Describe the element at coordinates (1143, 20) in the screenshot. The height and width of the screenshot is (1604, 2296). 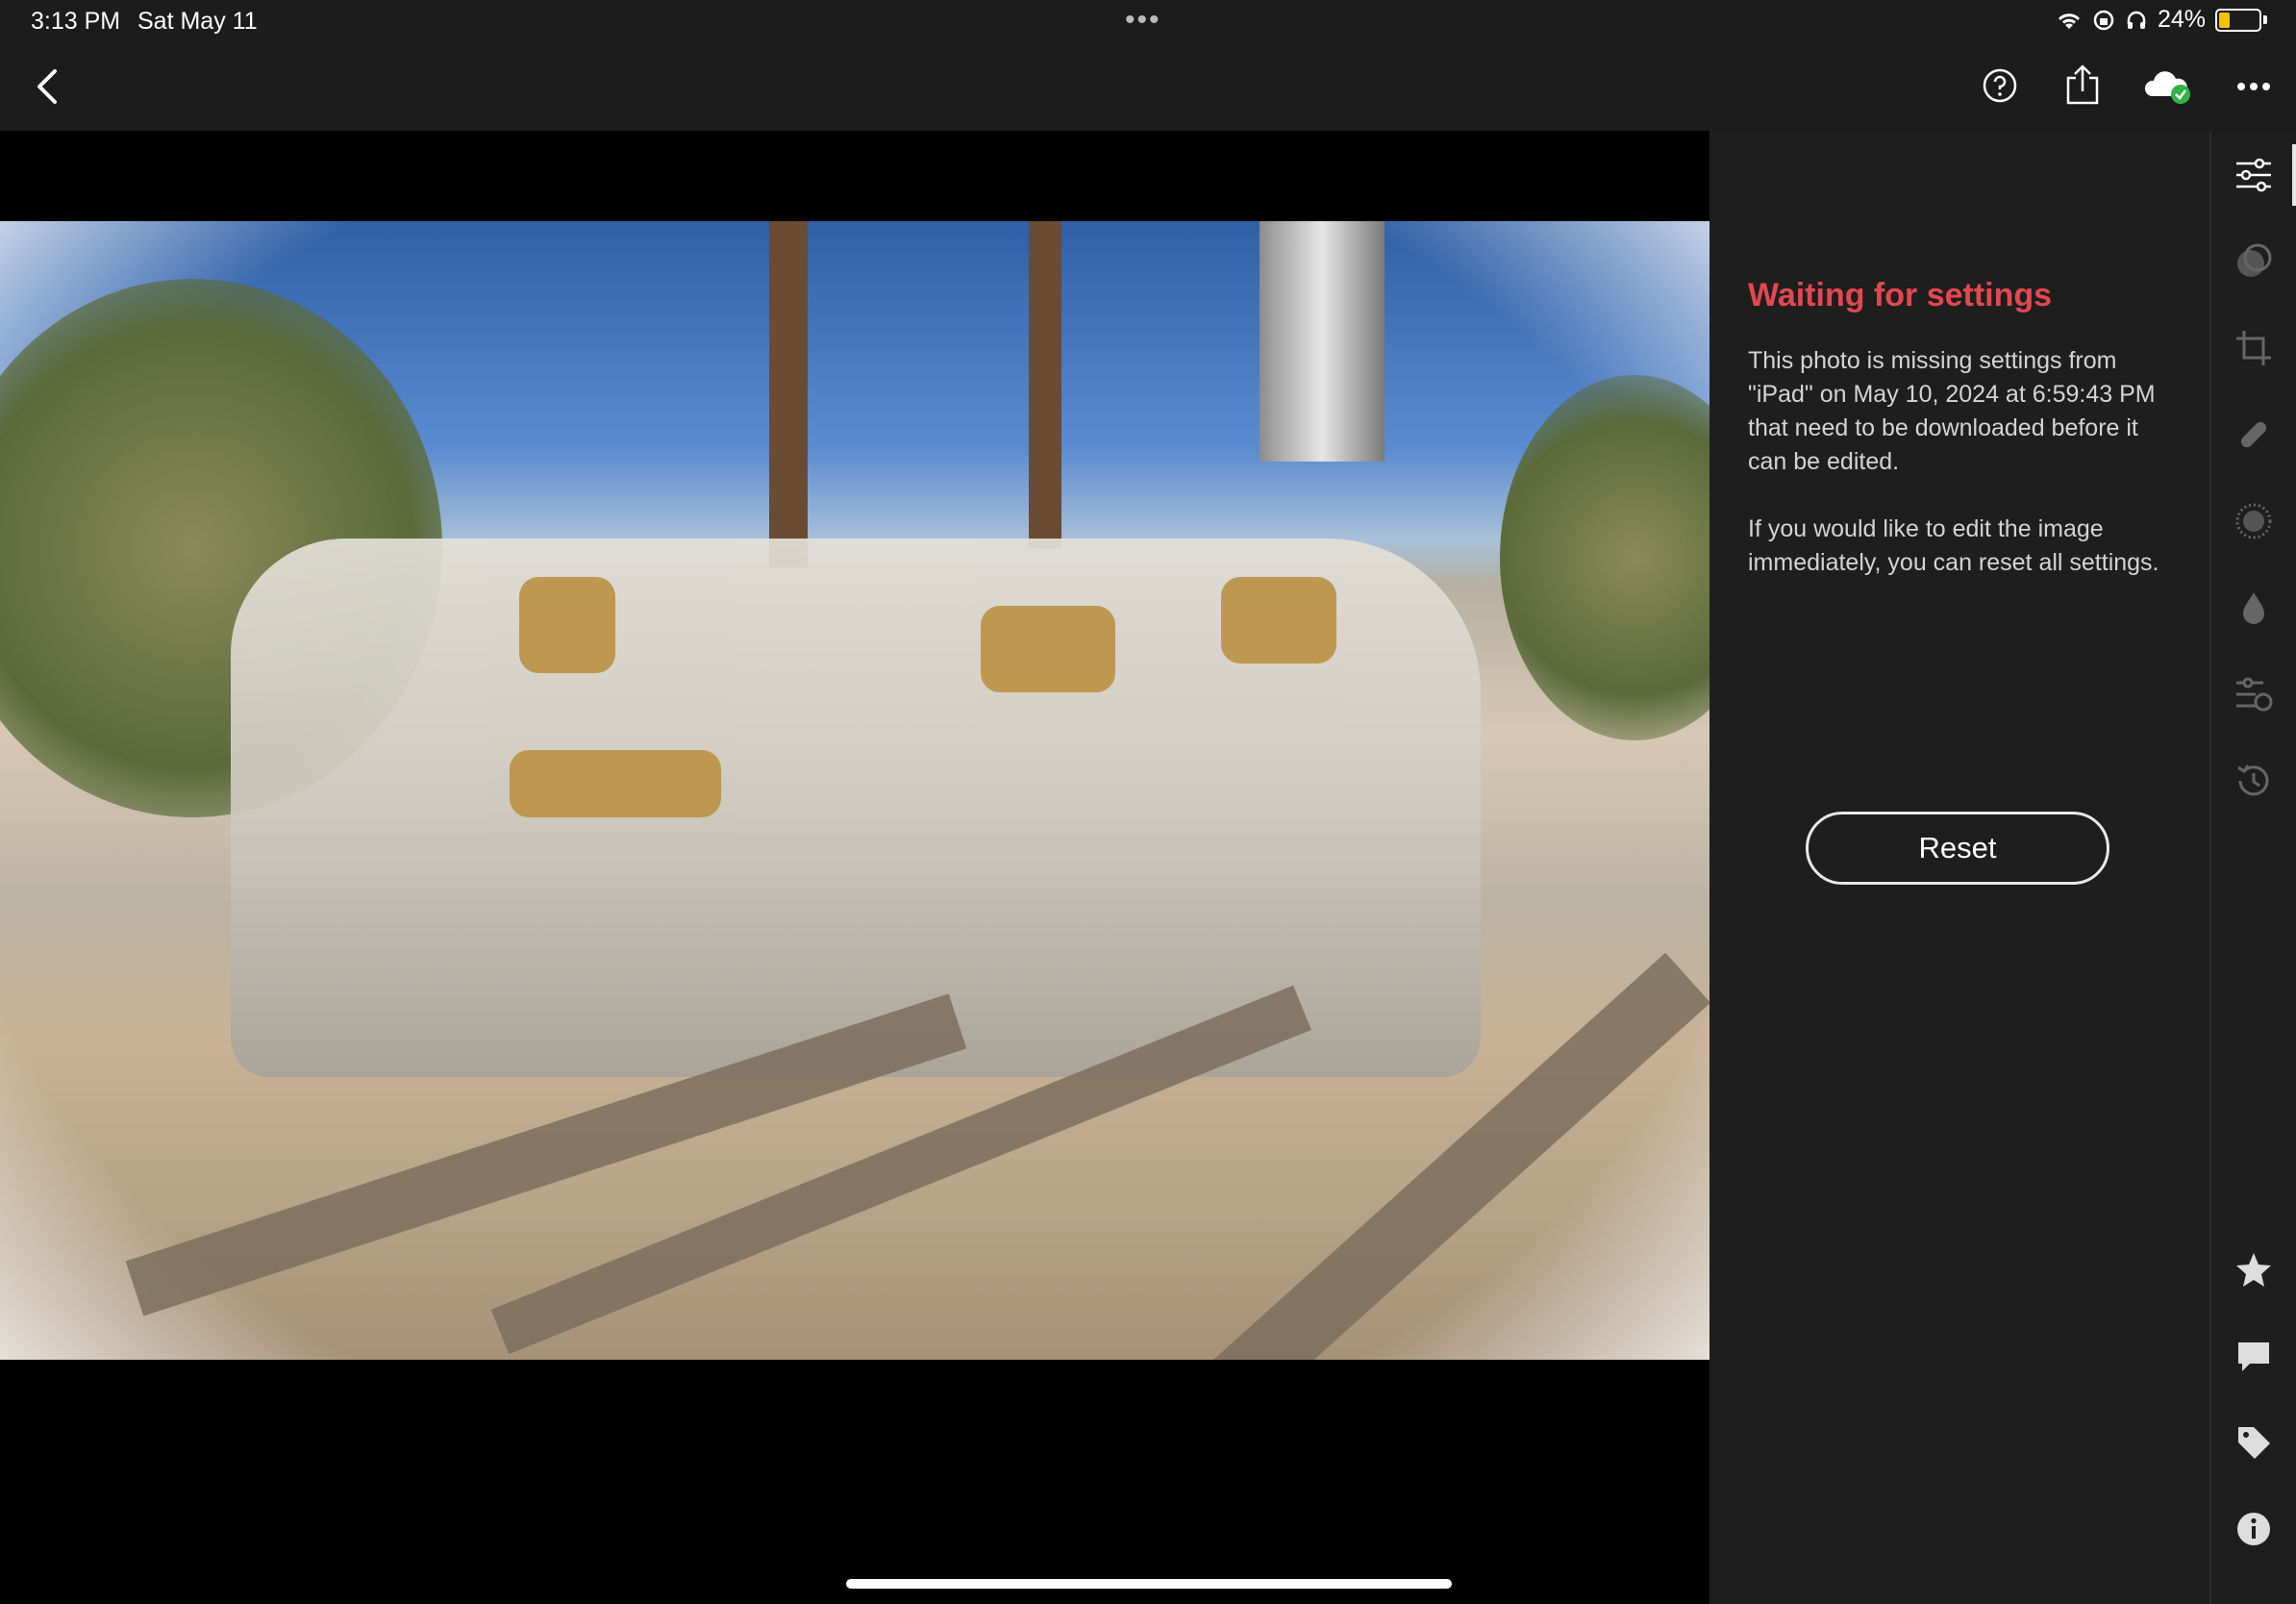
I see `multitasking-dots-icon: •••` at that location.